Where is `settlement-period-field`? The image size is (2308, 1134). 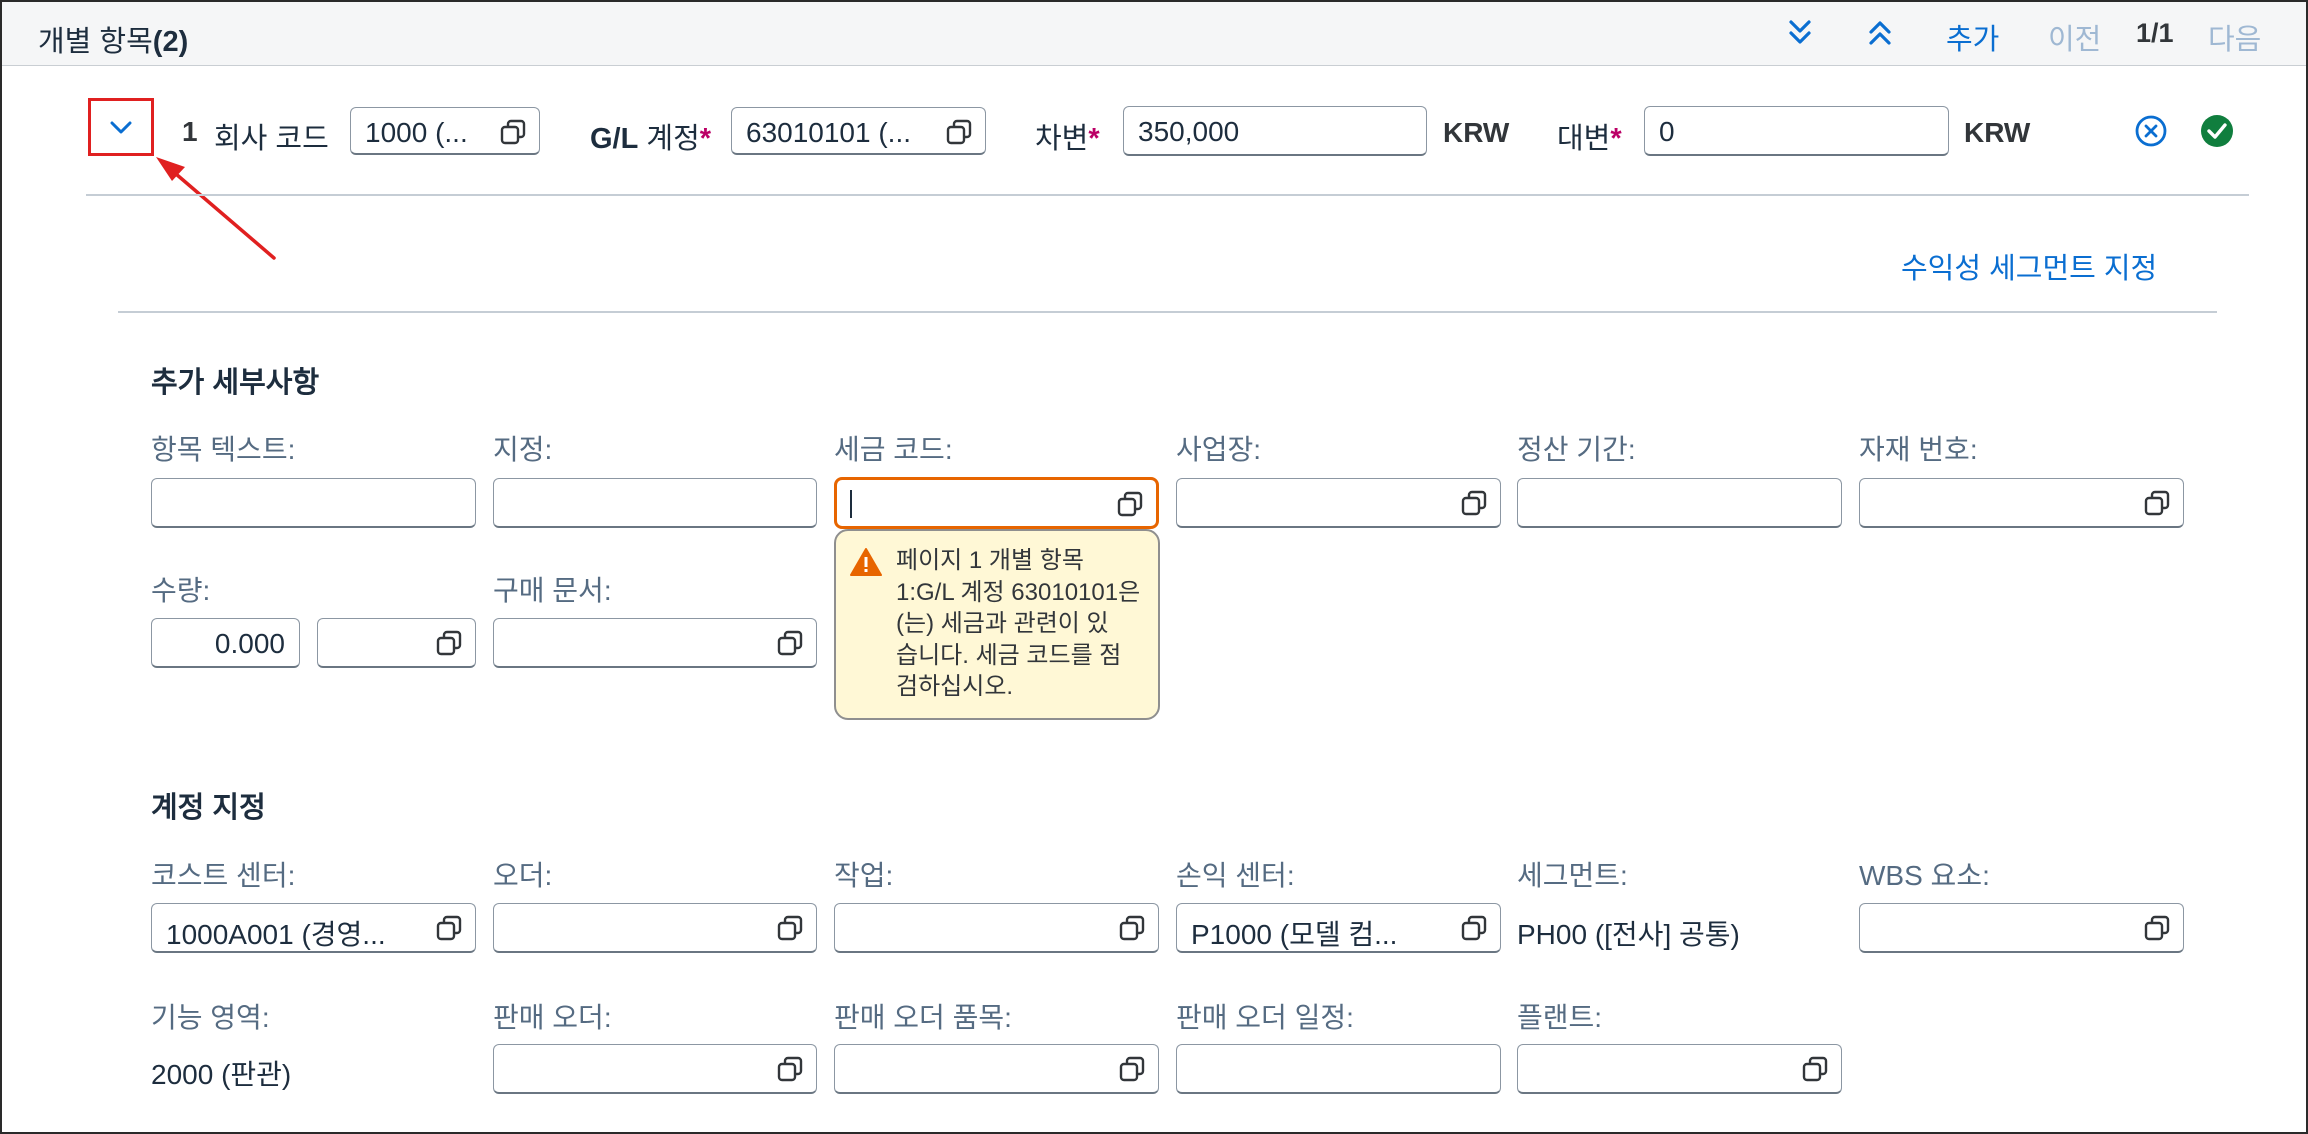
settlement-period-field is located at coordinates (1679, 503).